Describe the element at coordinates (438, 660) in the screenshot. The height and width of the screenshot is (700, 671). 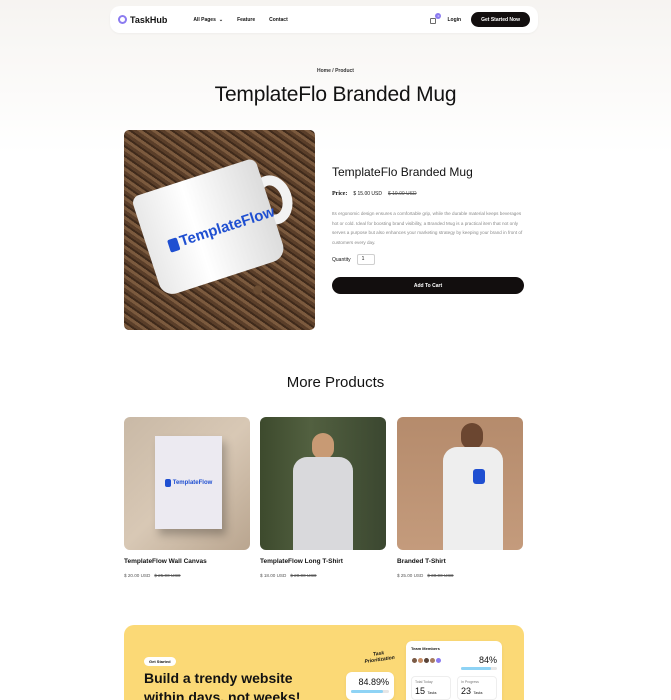
I see `add-member-icon` at that location.